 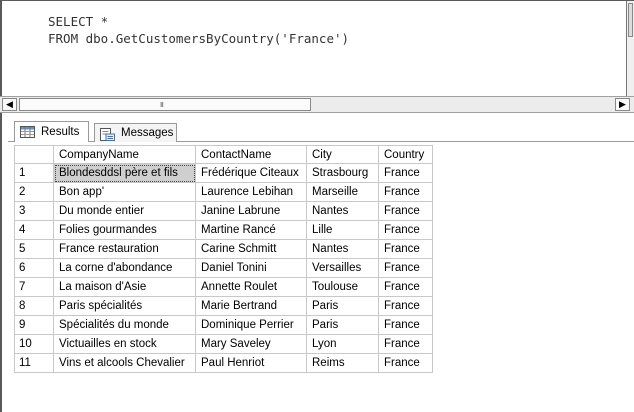 What do you see at coordinates (342, 363) in the screenshot?
I see `cell-city: Reims` at bounding box center [342, 363].